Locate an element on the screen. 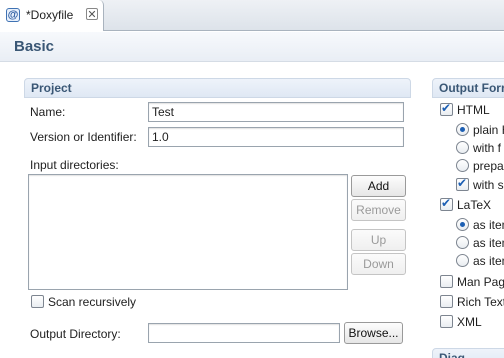  close-icon: ✕ is located at coordinates (92, 14).